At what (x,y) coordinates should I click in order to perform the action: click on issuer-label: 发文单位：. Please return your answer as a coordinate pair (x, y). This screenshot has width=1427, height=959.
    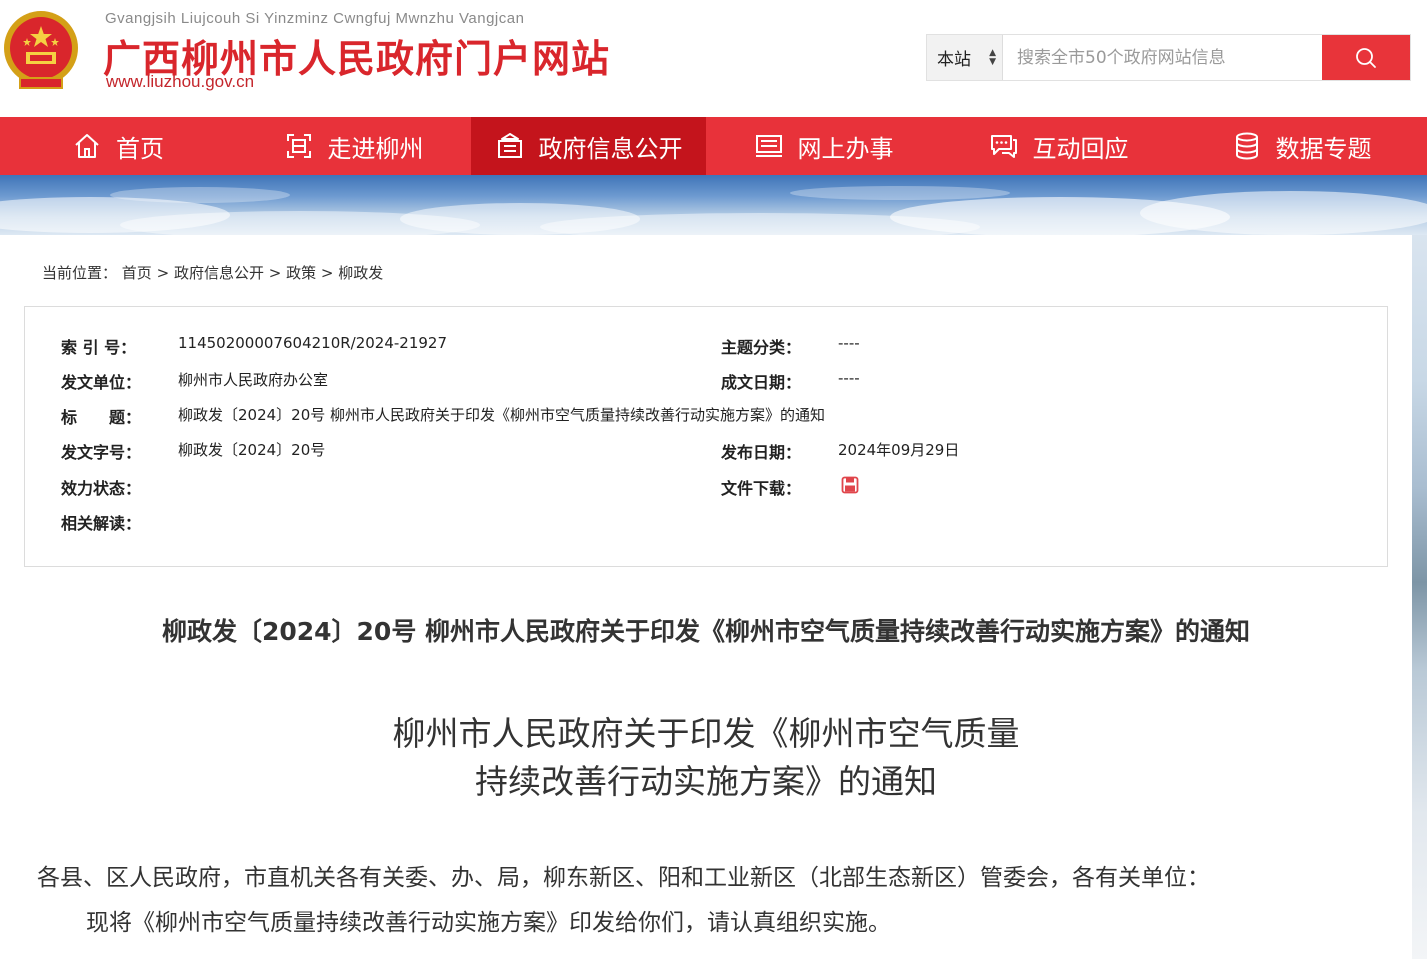
    Looking at the image, I should click on (101, 382).